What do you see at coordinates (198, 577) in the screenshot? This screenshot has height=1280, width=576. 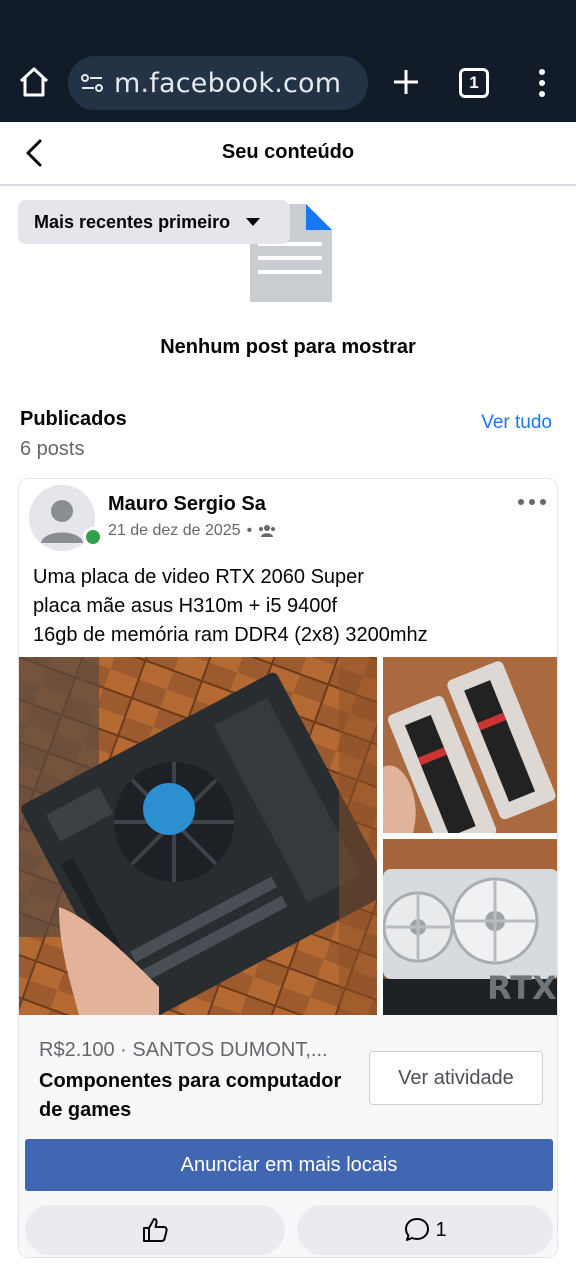 I see `post-text-line: Uma placa de video RTX 2060 Super` at bounding box center [198, 577].